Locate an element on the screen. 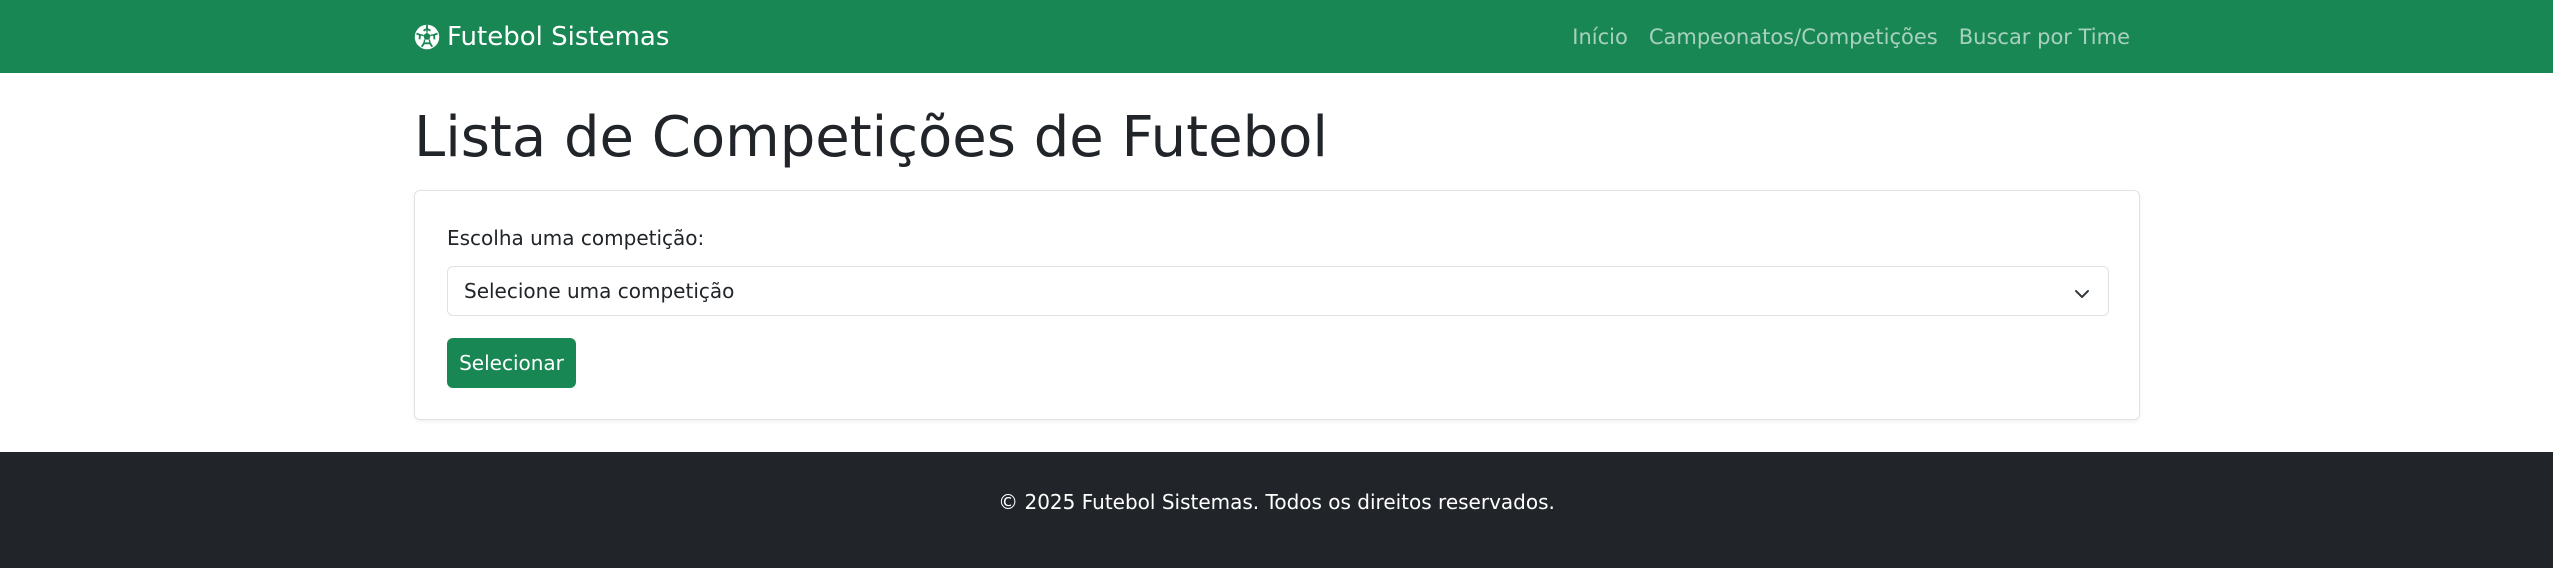  page-title: Lista de Competições de Futebol is located at coordinates (871, 137).